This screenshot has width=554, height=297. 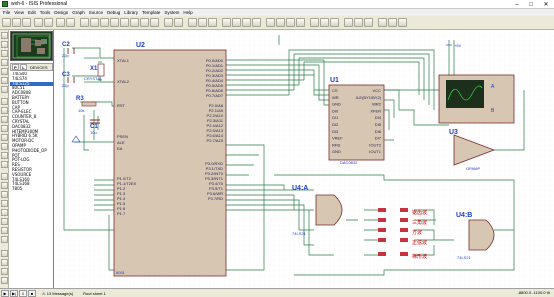 What do you see at coordinates (151, 12) in the screenshot?
I see `menu-template: Template` at bounding box center [151, 12].